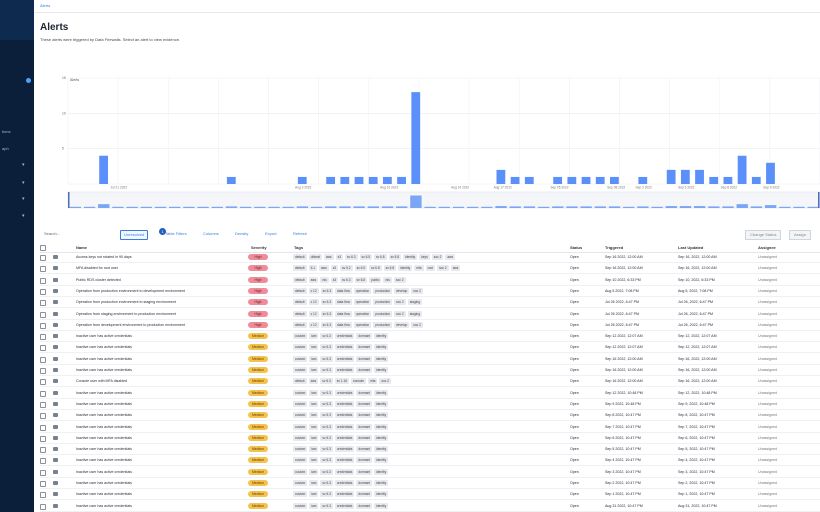 The image size is (820, 512). What do you see at coordinates (271, 234) in the screenshot?
I see `export-button: Export` at bounding box center [271, 234].